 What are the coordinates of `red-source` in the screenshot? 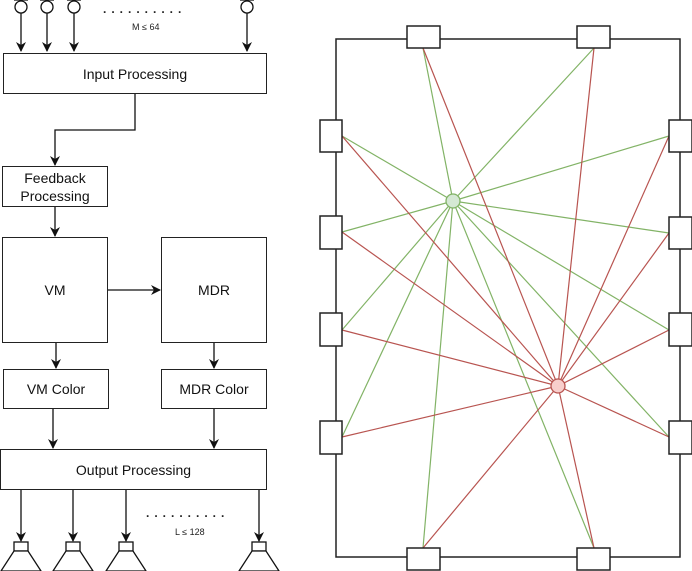 It's located at (558, 386).